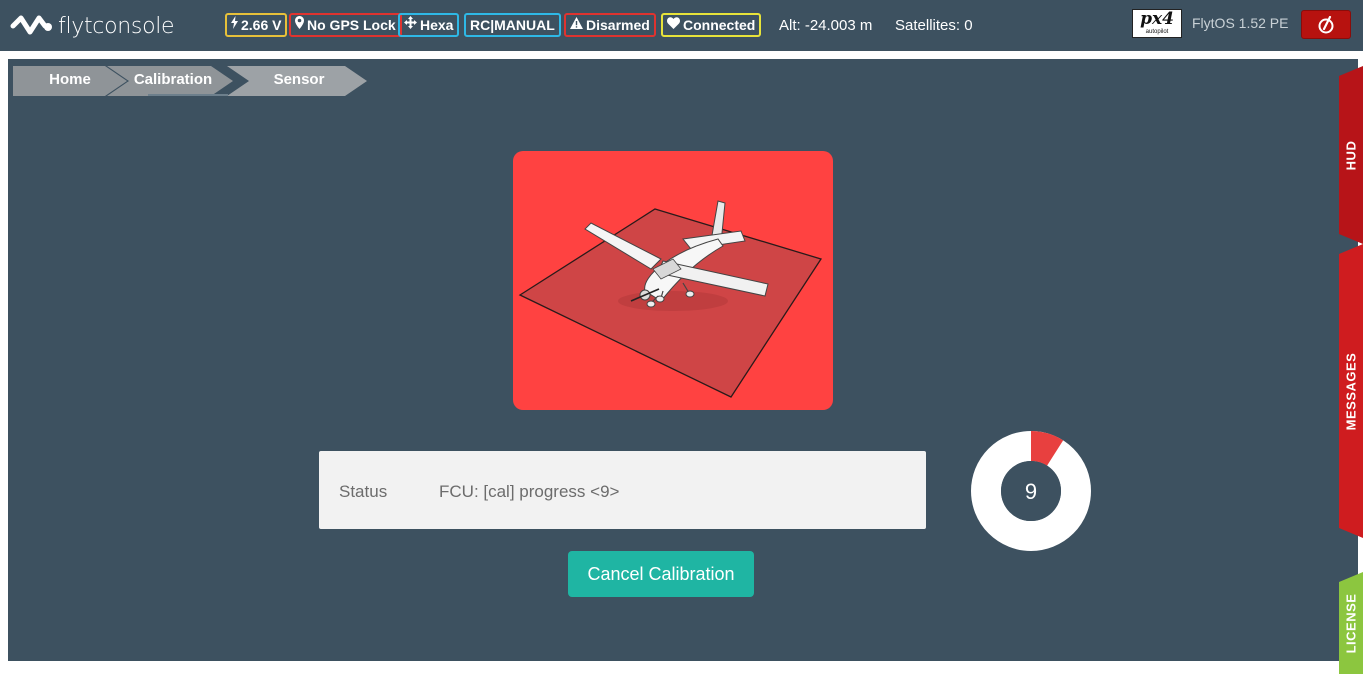  Describe the element at coordinates (826, 25) in the screenshot. I see `altitude-readout: Alt: -24.003 m` at that location.